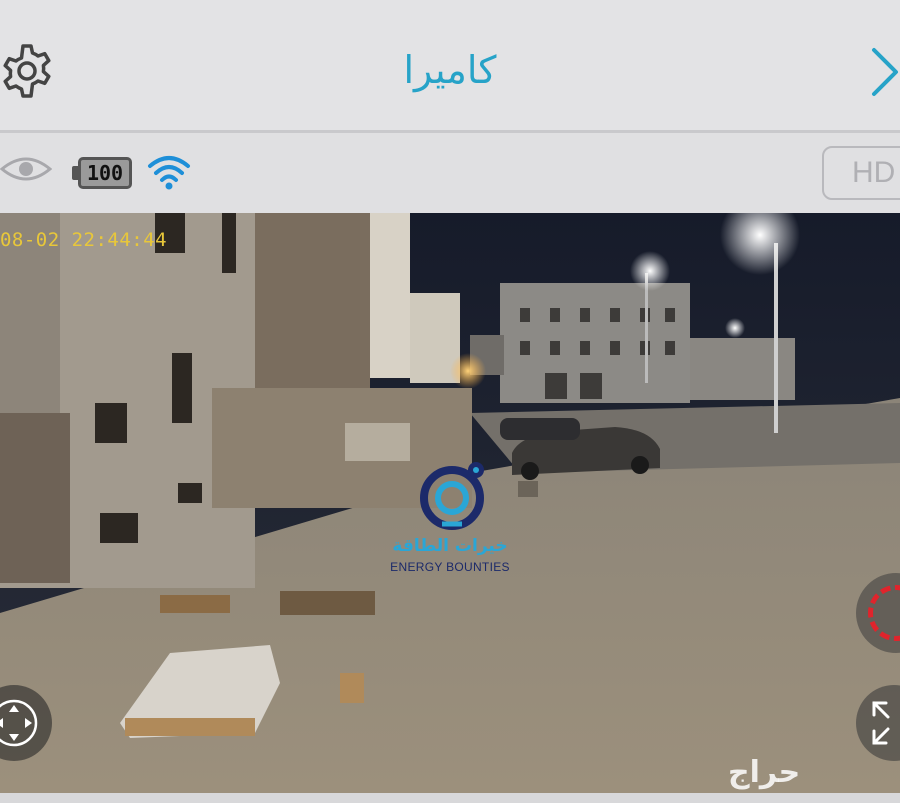 This screenshot has width=900, height=803. I want to click on quality-button: HD, so click(861, 173).